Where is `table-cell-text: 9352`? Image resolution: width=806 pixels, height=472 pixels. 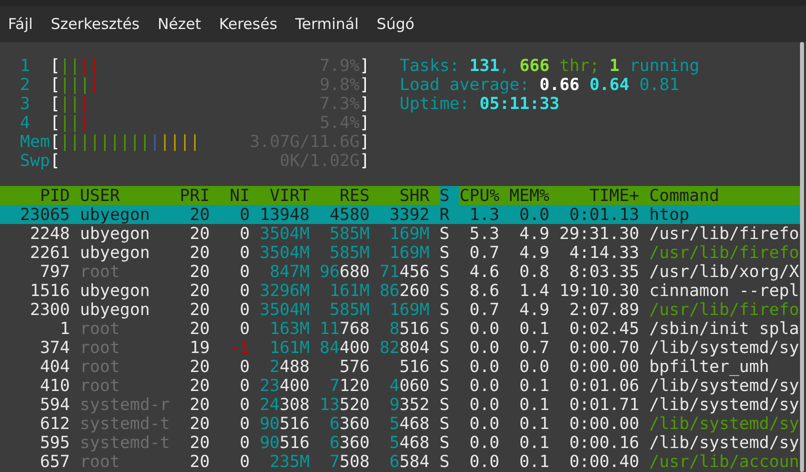 table-cell-text: 9352 is located at coordinates (409, 404).